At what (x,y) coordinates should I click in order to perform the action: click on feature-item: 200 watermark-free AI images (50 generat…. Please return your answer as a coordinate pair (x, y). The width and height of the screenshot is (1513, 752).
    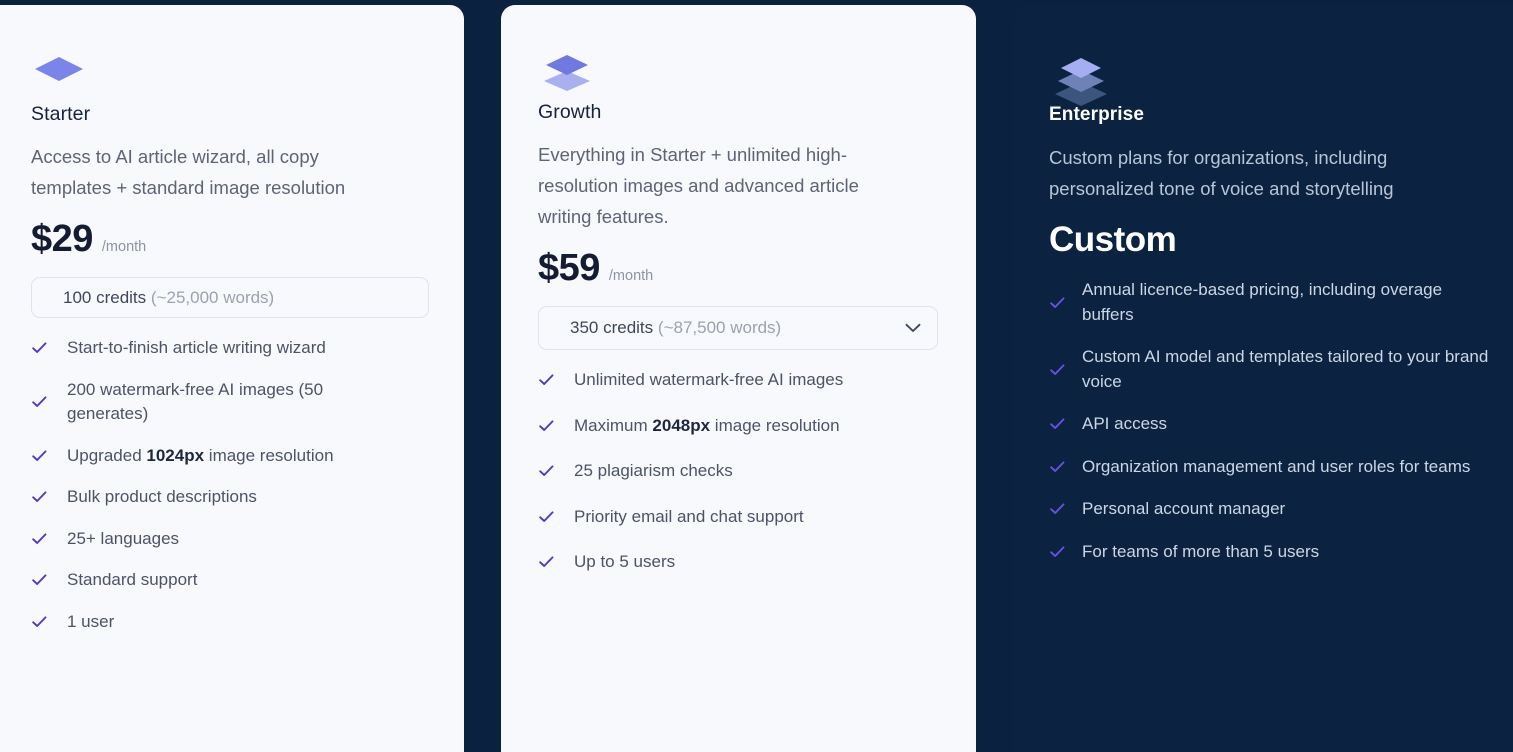
    Looking at the image, I should click on (229, 402).